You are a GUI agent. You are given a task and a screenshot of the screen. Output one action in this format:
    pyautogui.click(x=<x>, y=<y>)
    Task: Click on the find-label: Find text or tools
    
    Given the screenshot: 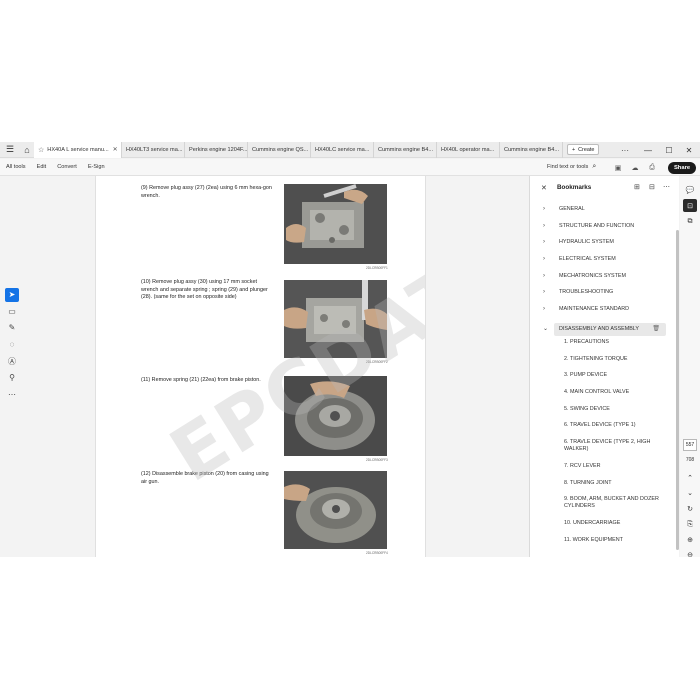 What is the action you would take?
    pyautogui.click(x=568, y=167)
    